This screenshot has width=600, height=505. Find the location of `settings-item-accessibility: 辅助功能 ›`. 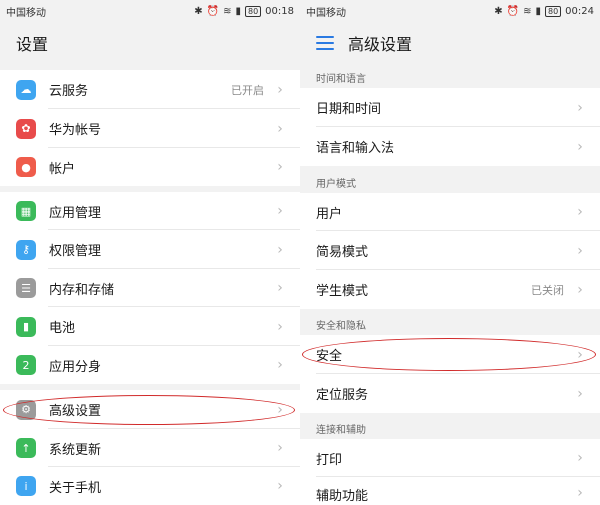

settings-item-accessibility: 辅助功能 › is located at coordinates (450, 491).